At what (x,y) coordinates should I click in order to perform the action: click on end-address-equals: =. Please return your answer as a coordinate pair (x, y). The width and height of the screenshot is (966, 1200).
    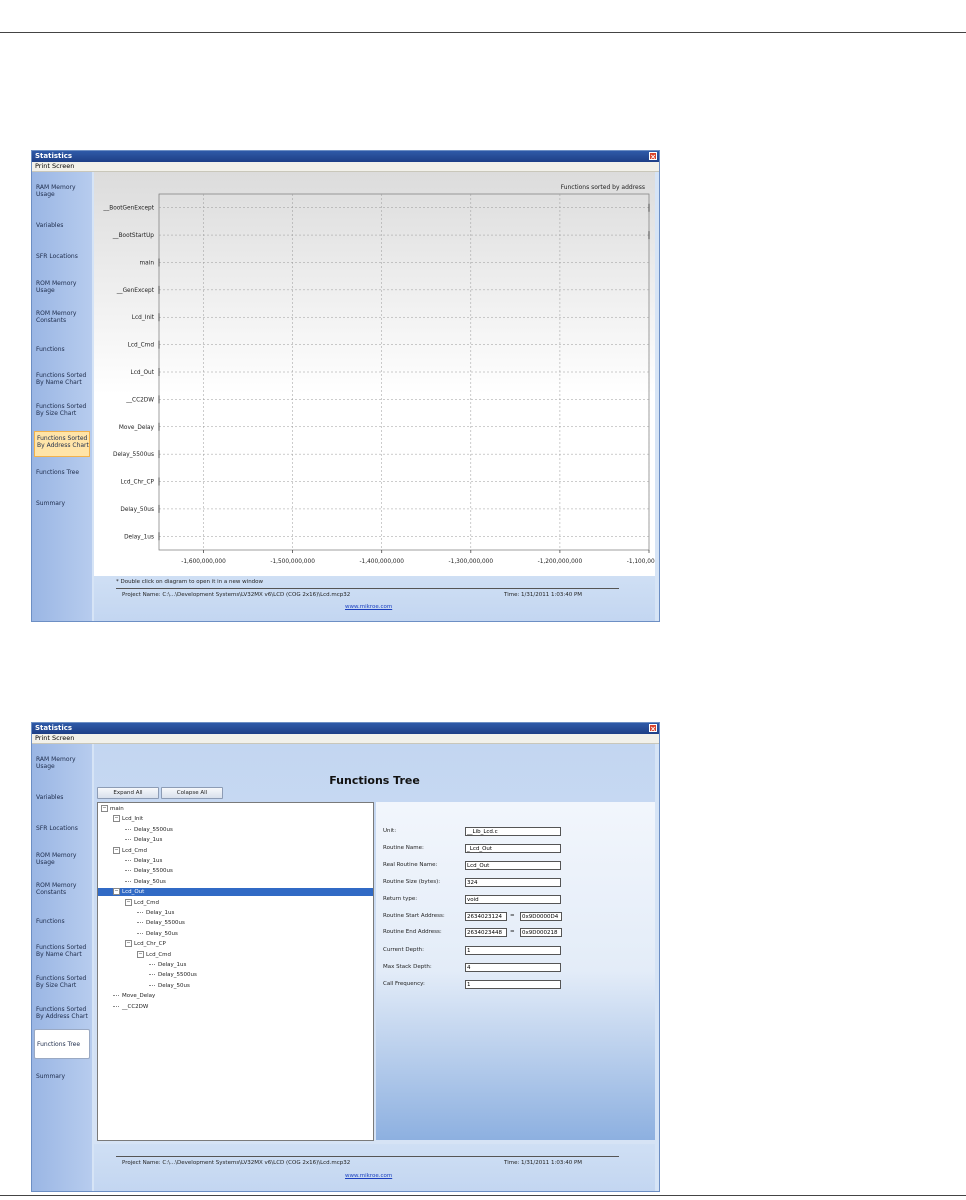
    Looking at the image, I should click on (512, 932).